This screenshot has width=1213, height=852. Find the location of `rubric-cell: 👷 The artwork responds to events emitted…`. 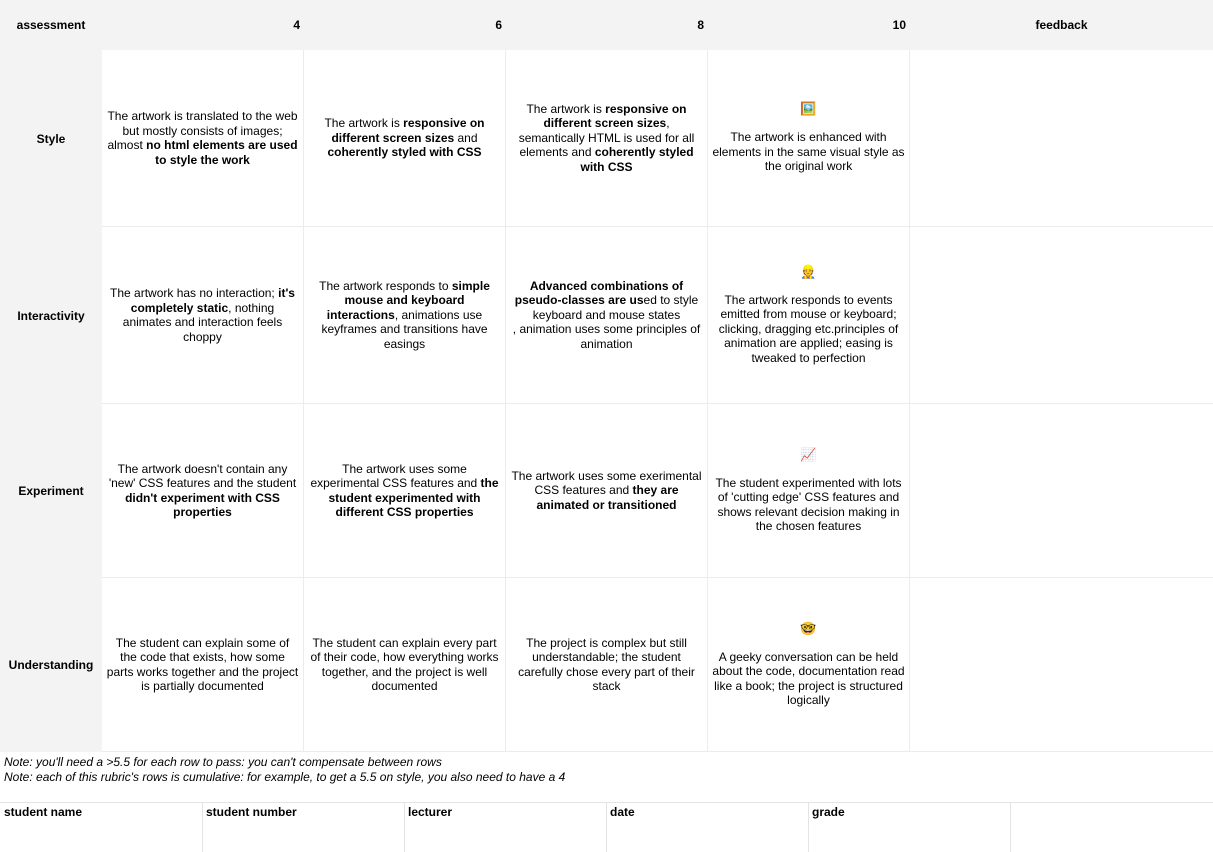

rubric-cell: 👷 The artwork responds to events emitted… is located at coordinates (809, 315).